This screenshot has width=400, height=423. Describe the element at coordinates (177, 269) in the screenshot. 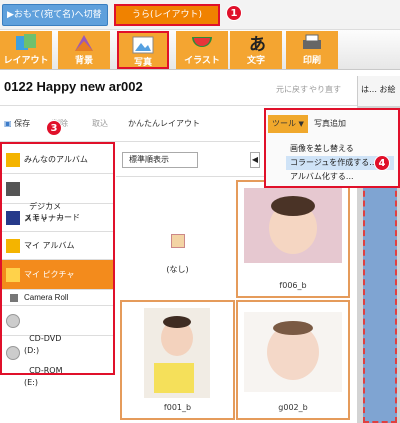

I see `photo-name: (なし)` at that location.